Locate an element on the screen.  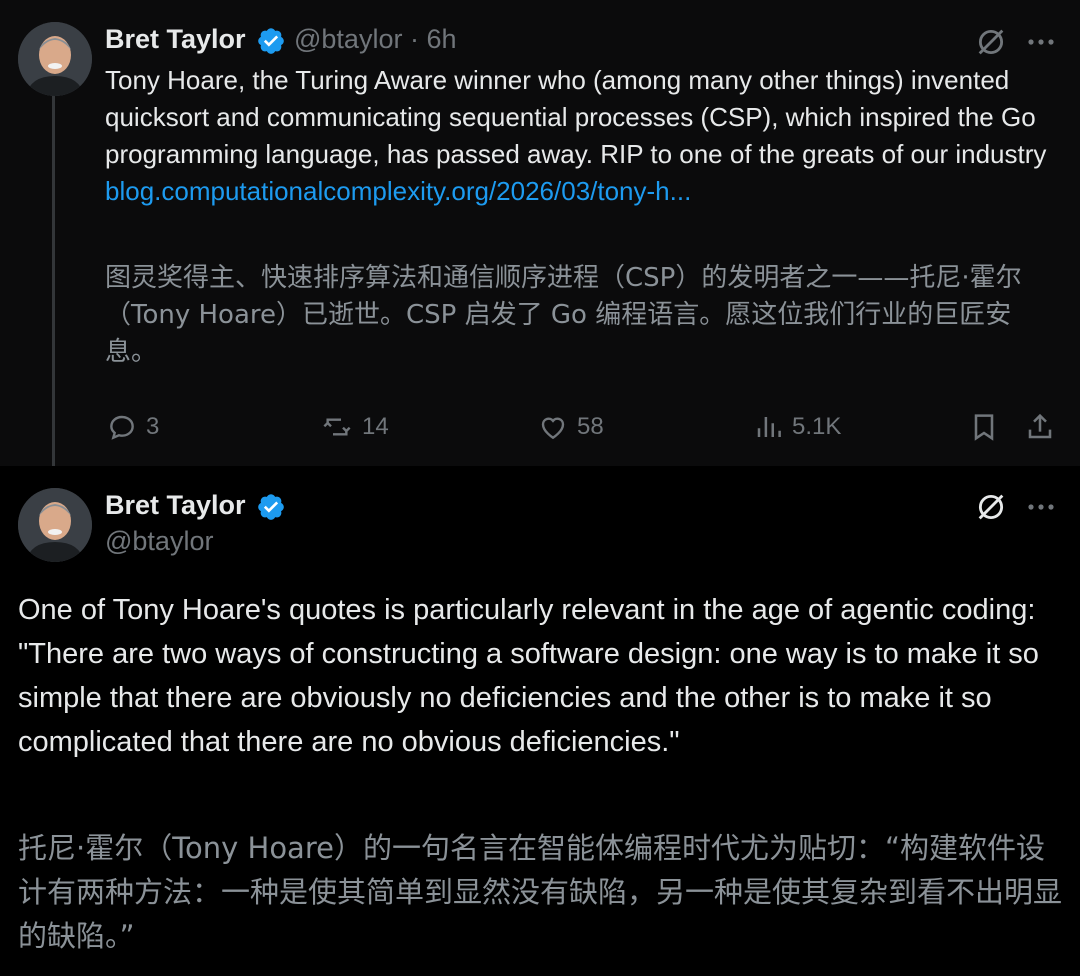
like-icon is located at coordinates (553, 428).